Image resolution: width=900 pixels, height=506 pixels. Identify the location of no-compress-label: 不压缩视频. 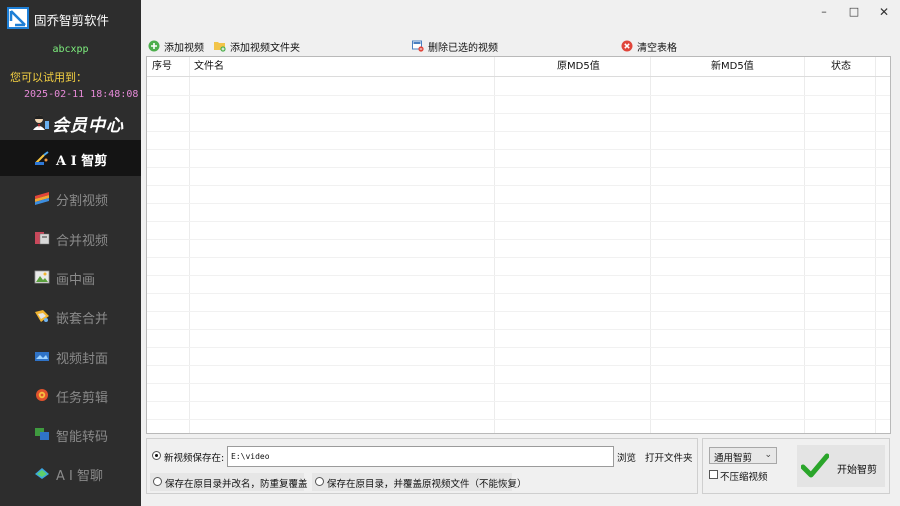
(744, 477).